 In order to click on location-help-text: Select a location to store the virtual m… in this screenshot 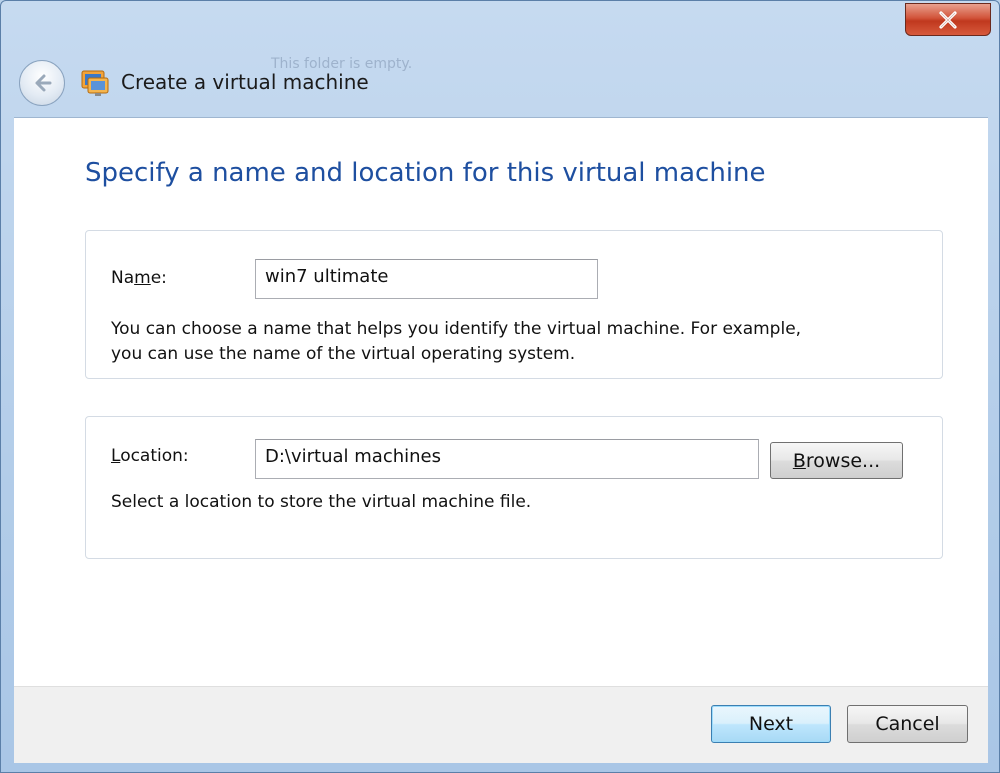, I will do `click(321, 502)`.